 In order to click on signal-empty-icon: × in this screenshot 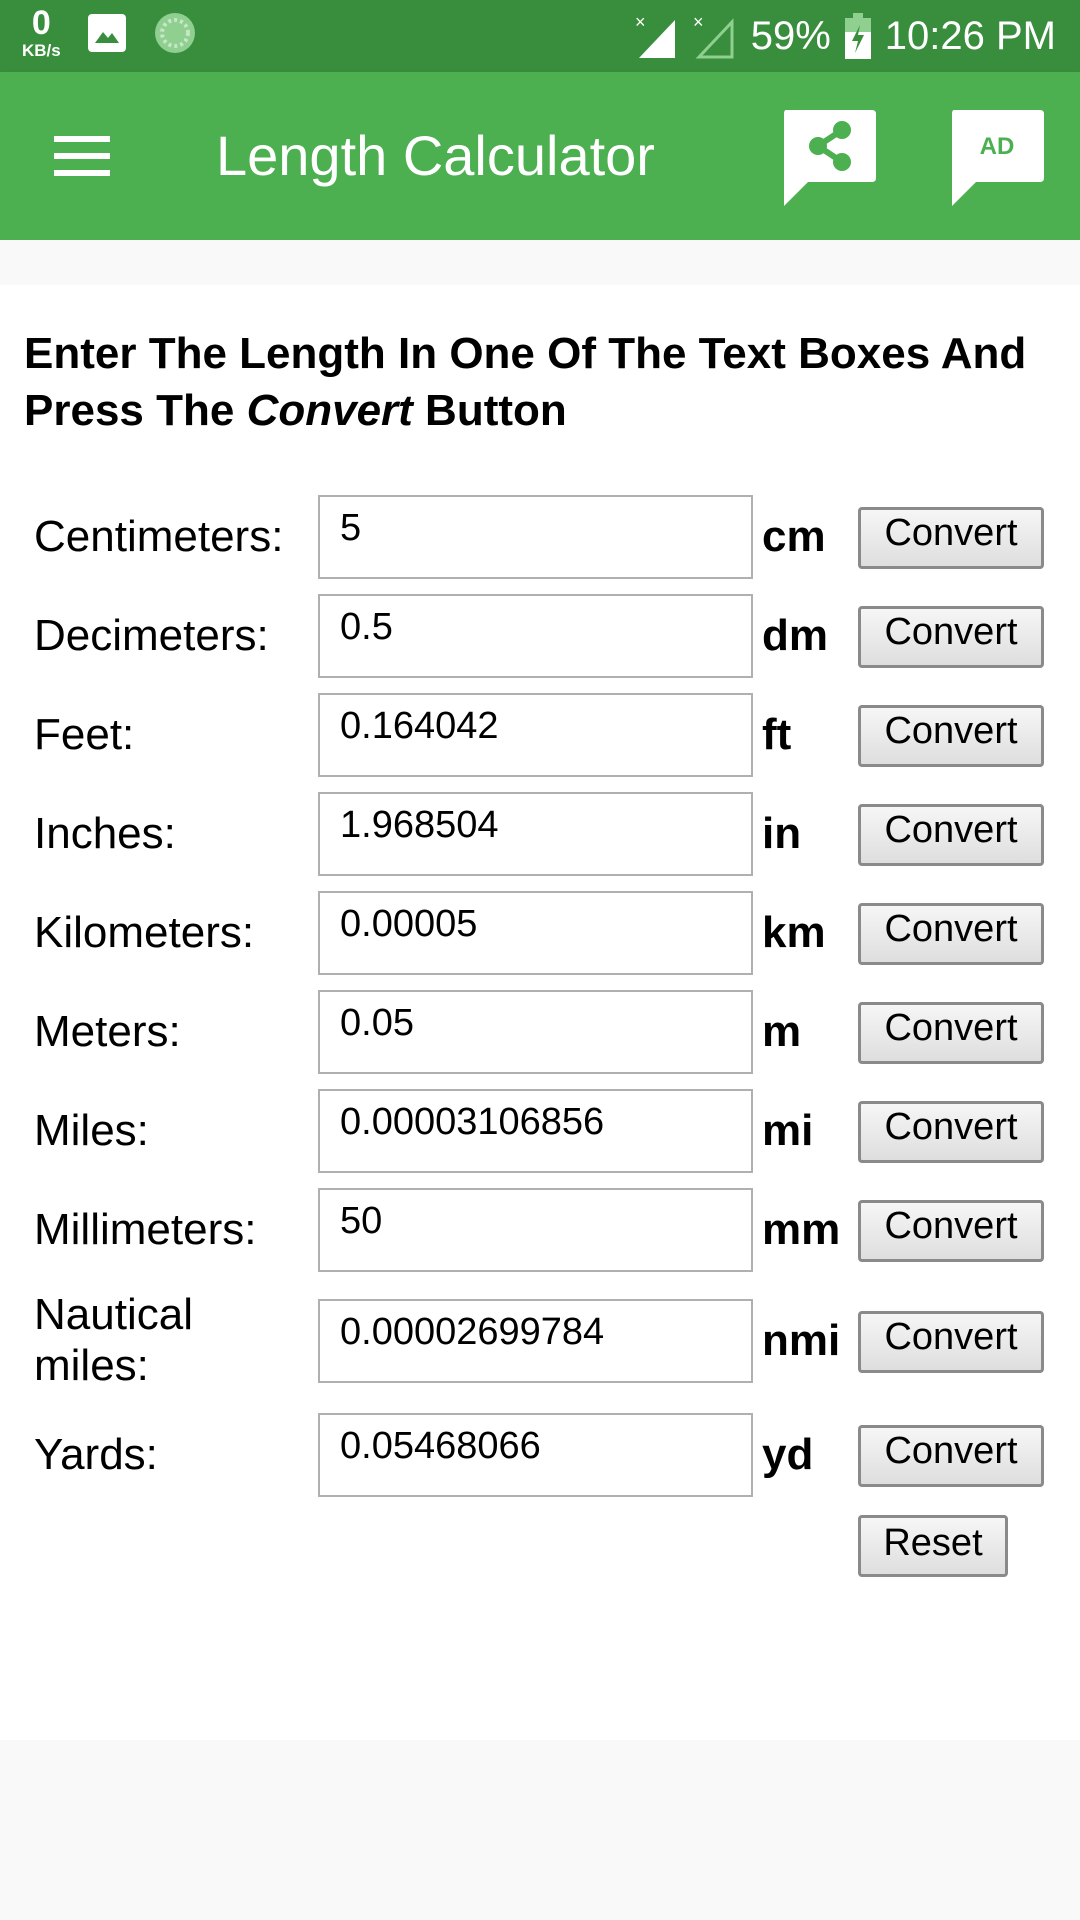, I will do `click(713, 35)`.